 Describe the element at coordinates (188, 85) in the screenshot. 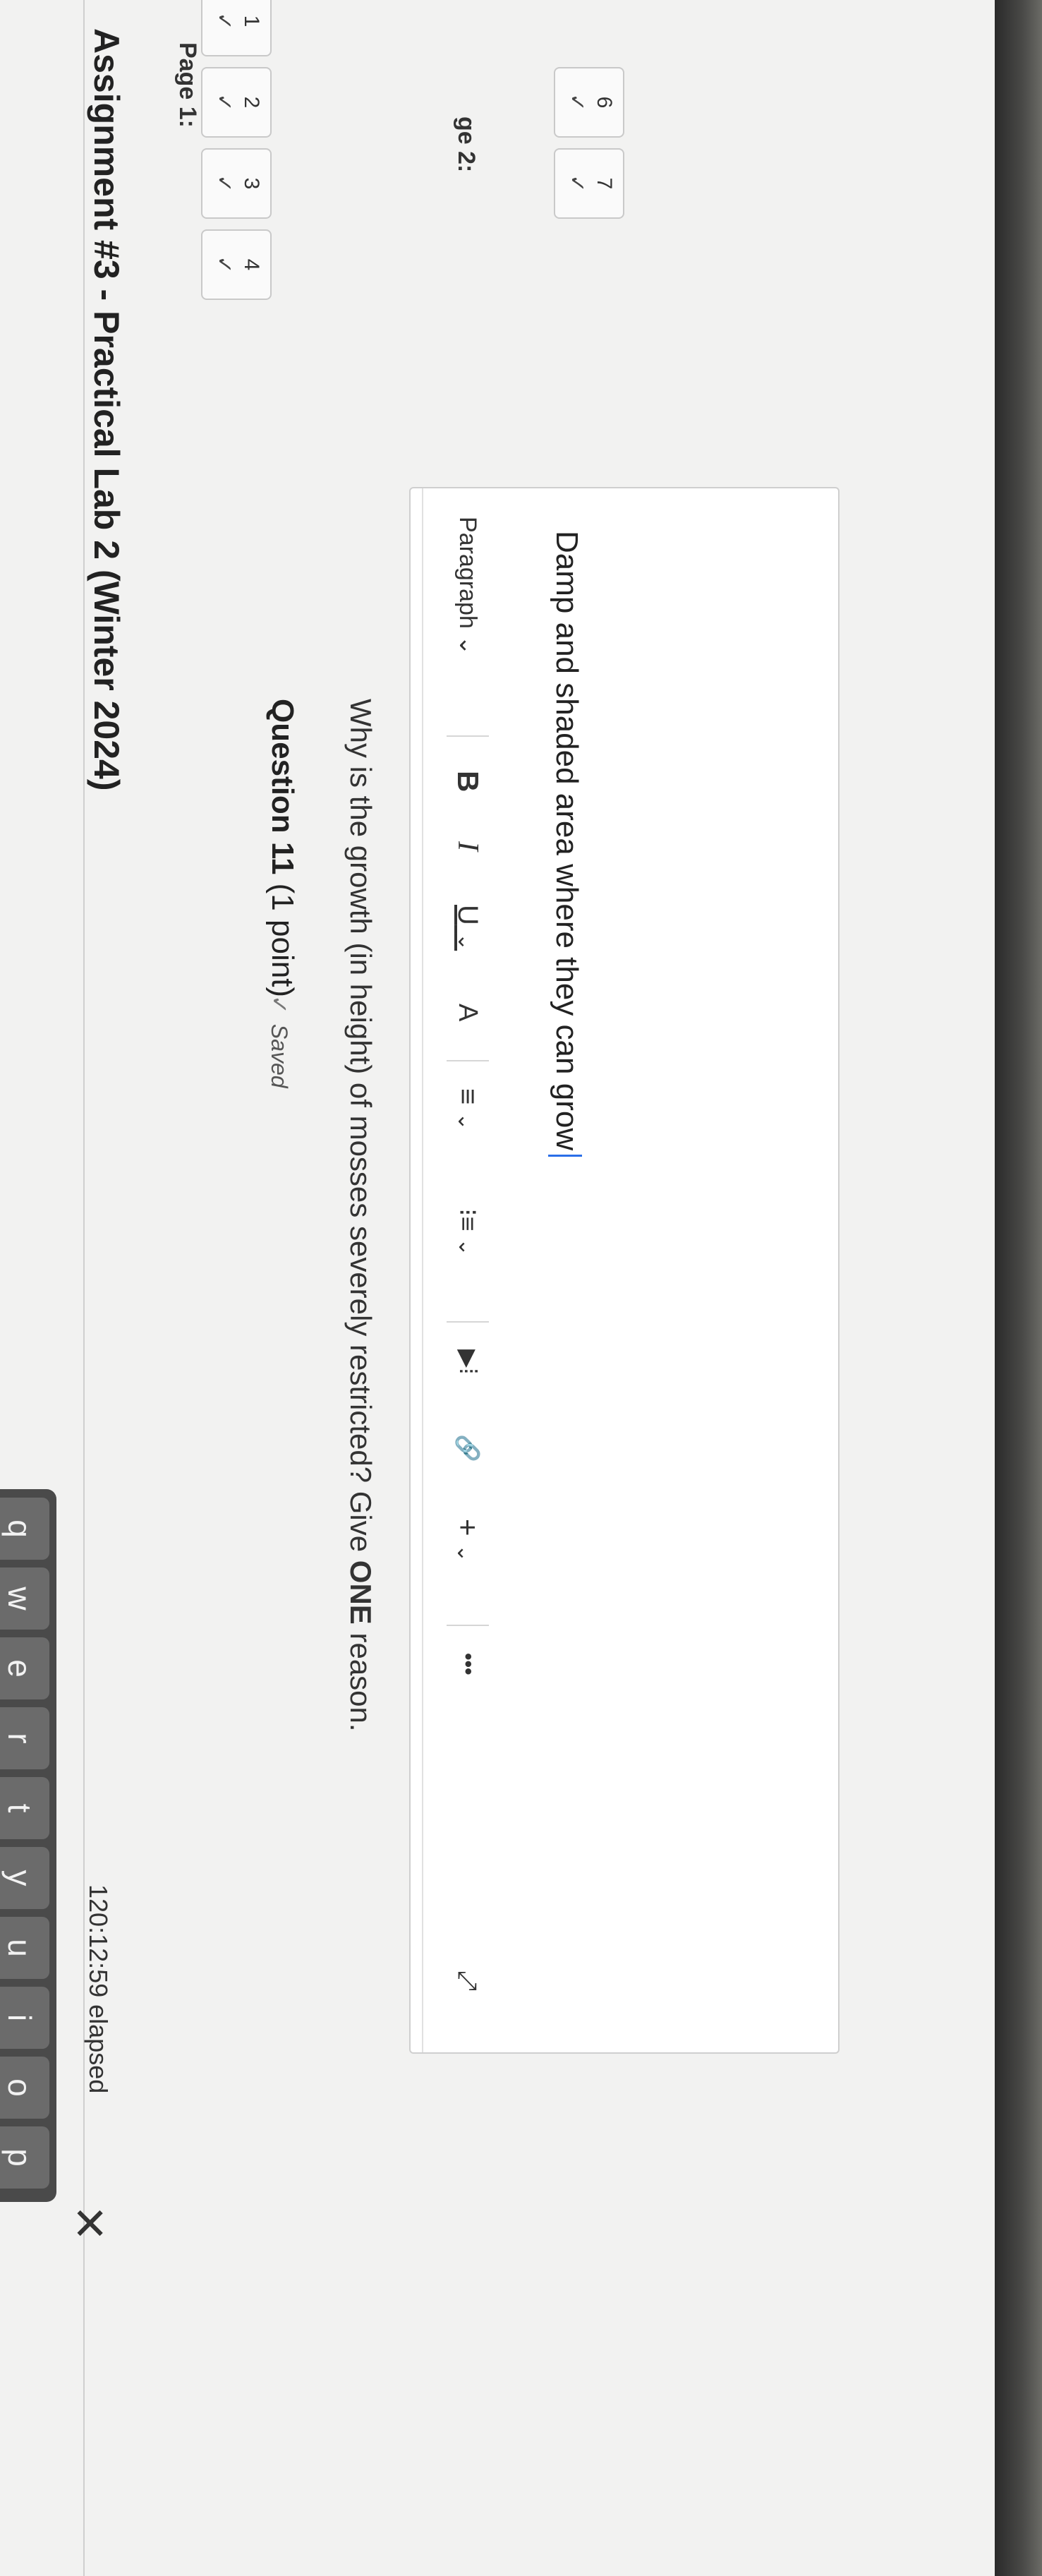

I see `page-1-label: Page 1:` at that location.